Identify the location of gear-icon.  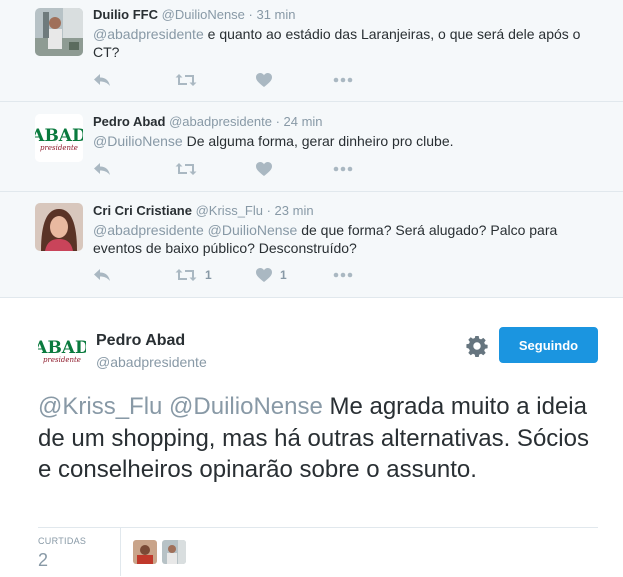
(477, 347).